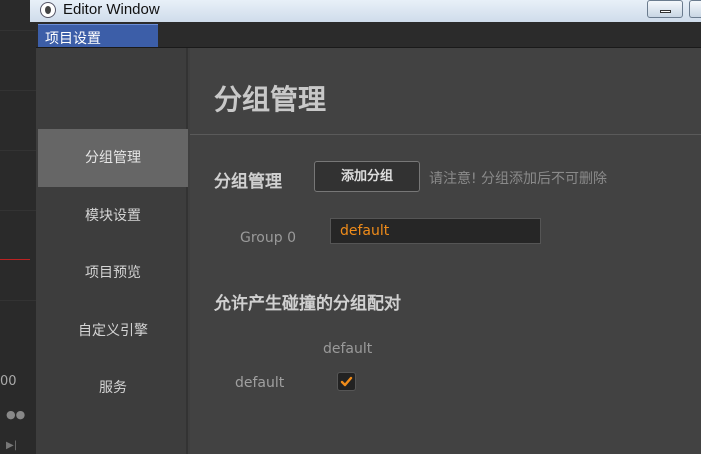 This screenshot has height=454, width=701. Describe the element at coordinates (695, 9) in the screenshot. I see `maximize-button` at that location.